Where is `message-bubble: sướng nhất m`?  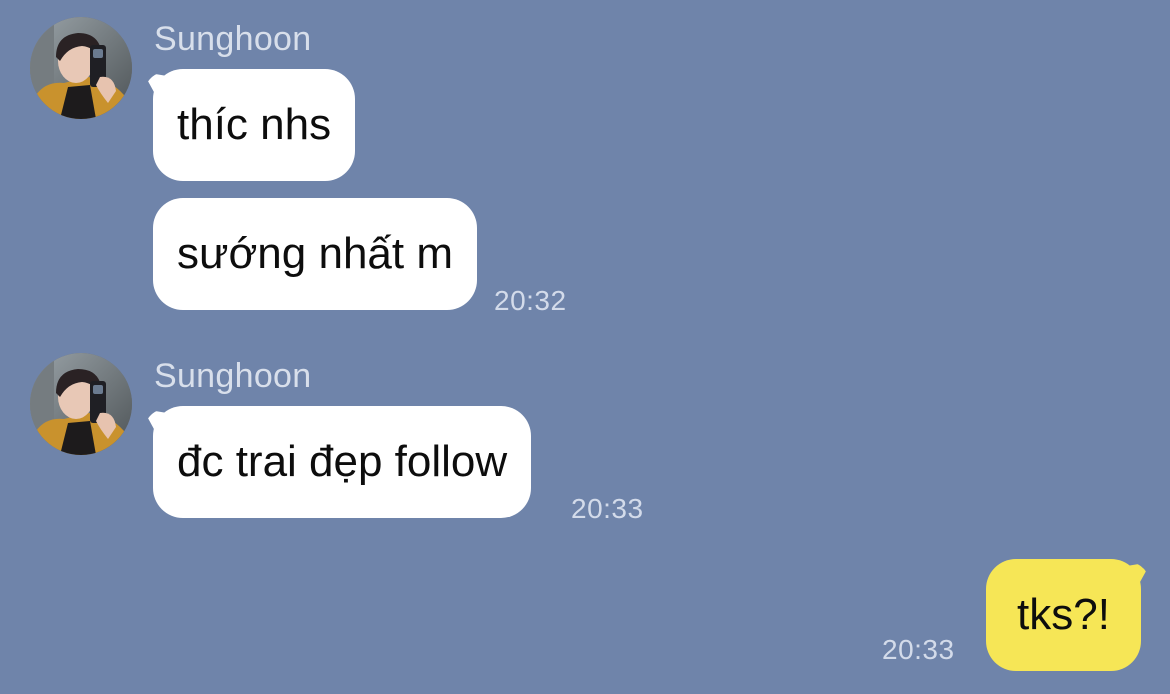
message-bubble: sướng nhất m is located at coordinates (315, 254).